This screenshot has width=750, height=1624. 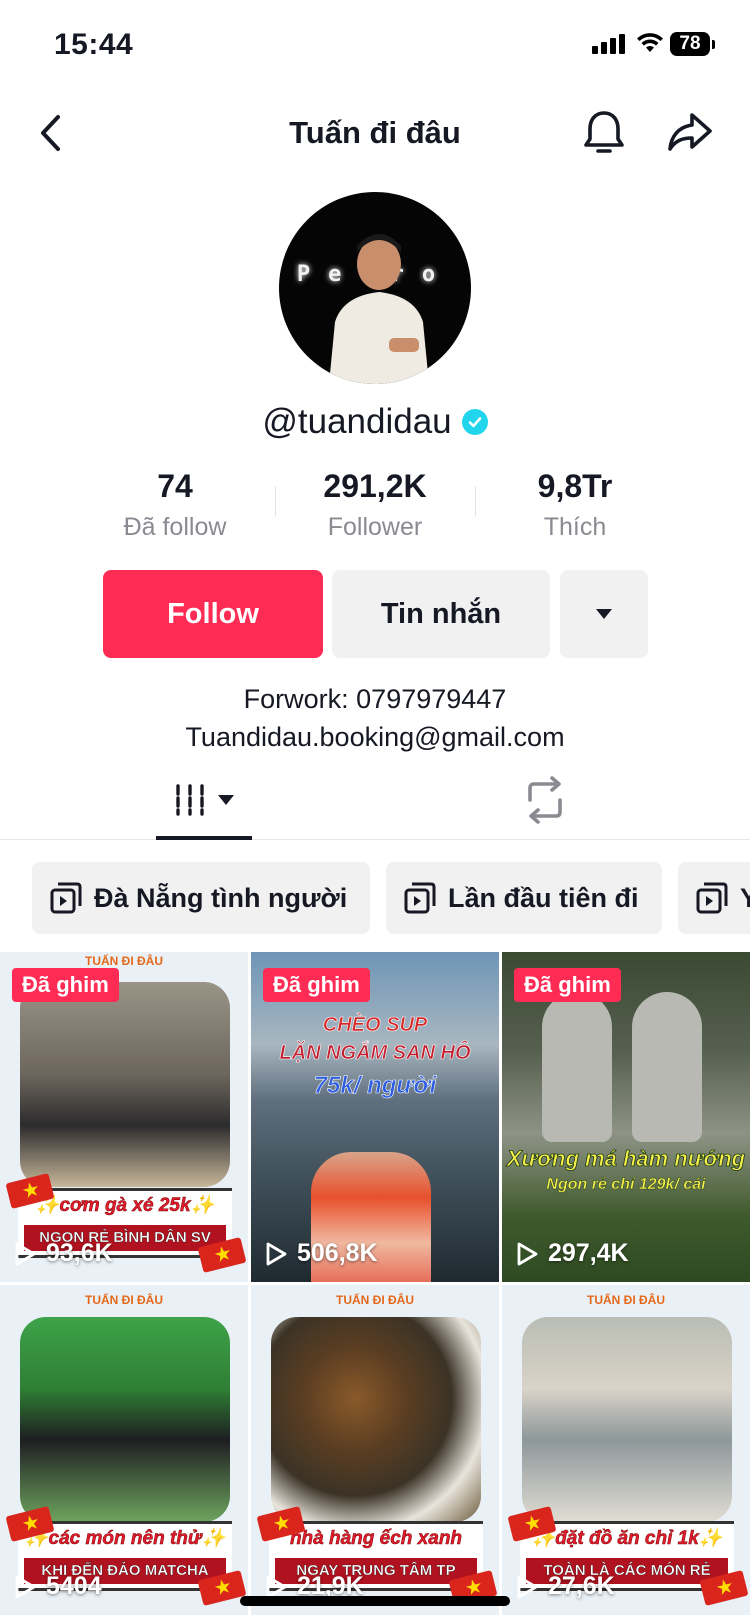 What do you see at coordinates (221, 897) in the screenshot?
I see `playlist-label: Đà Nẵng tình người` at bounding box center [221, 897].